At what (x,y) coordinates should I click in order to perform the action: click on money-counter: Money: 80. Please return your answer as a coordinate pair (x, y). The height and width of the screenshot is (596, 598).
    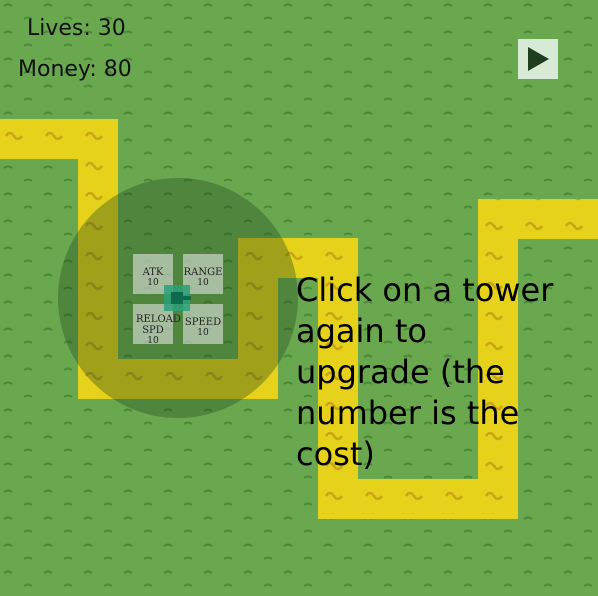
    Looking at the image, I should click on (75, 69).